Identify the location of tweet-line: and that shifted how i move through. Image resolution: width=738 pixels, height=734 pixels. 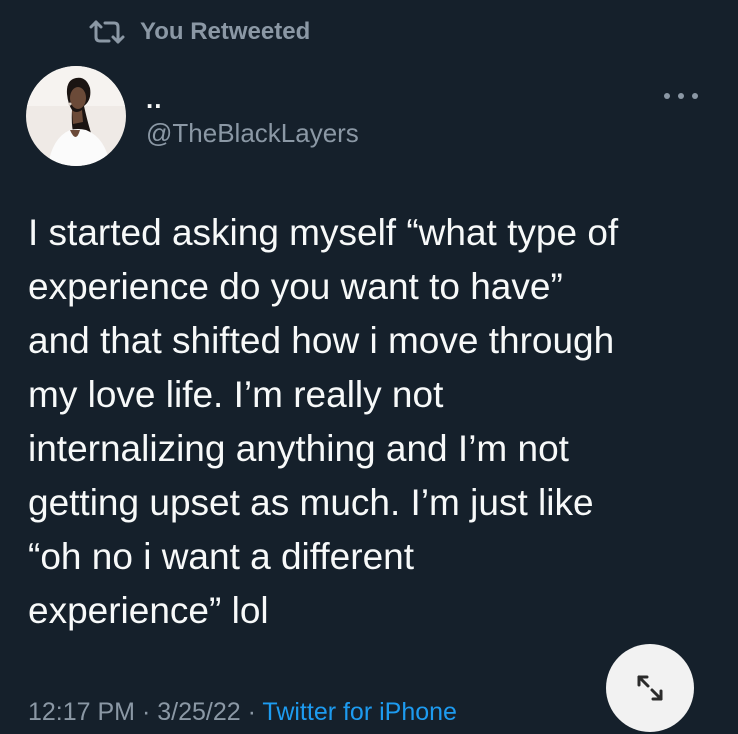
(321, 340).